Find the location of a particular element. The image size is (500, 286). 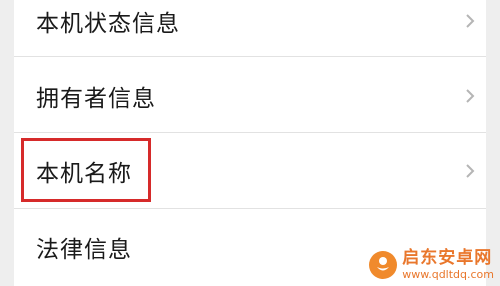

watermark-url: www.qdltdq.com is located at coordinates (448, 274).